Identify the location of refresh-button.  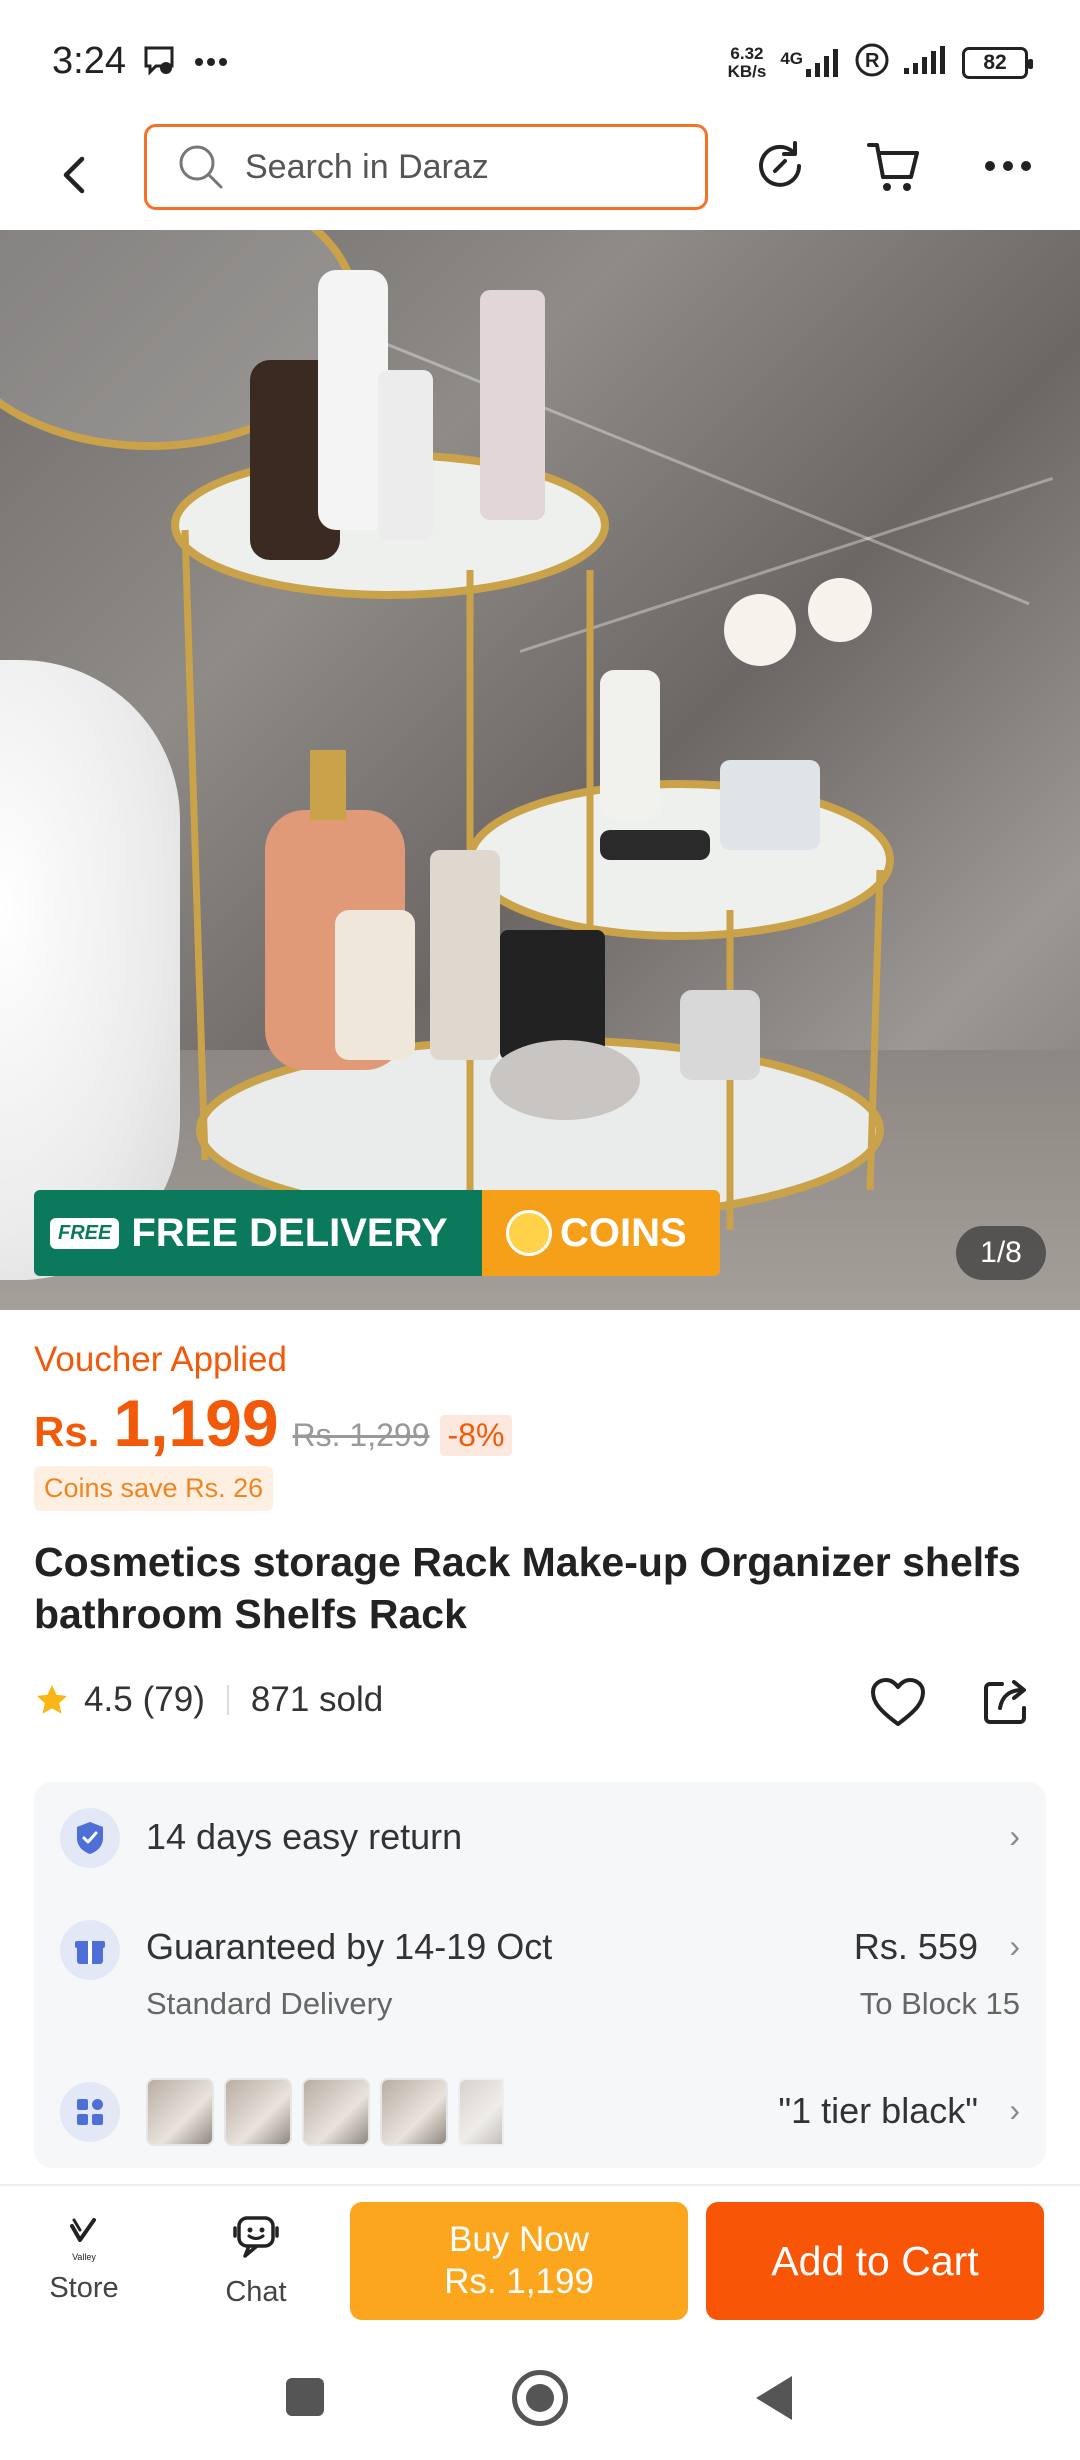
(780, 166).